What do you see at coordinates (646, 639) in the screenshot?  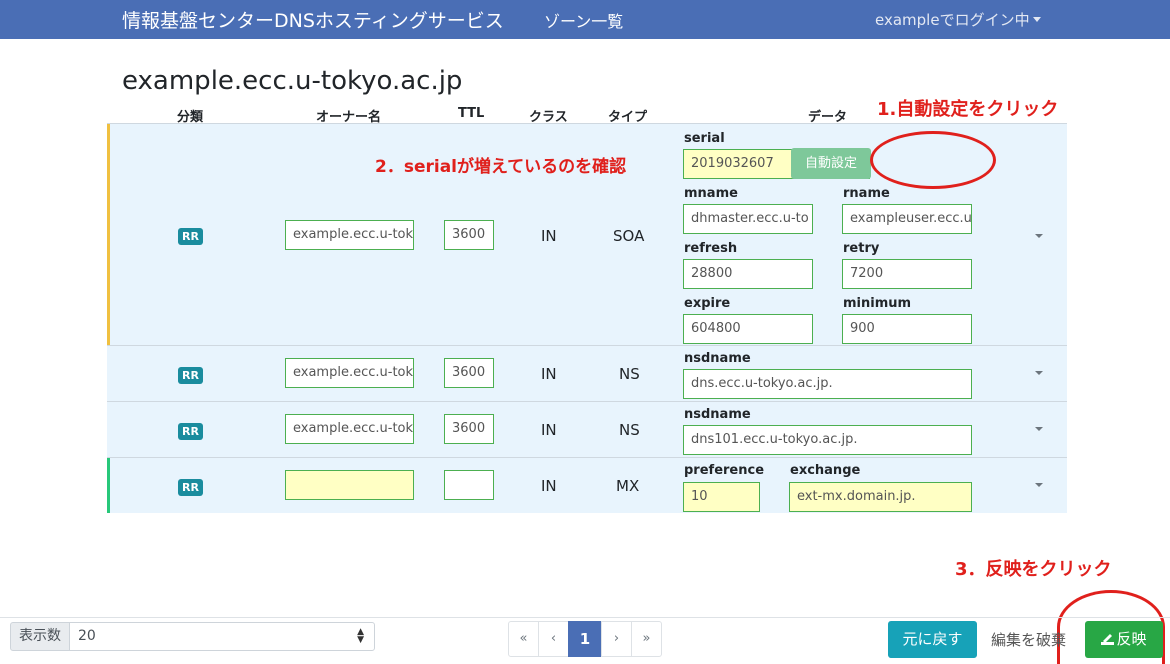 I see `page-last: »` at bounding box center [646, 639].